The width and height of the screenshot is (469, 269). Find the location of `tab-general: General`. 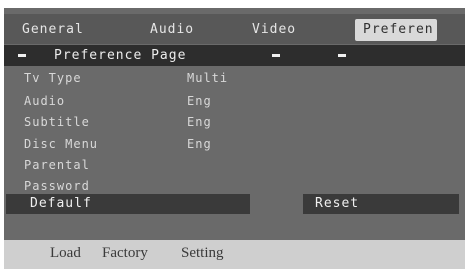

tab-general: General is located at coordinates (53, 30).